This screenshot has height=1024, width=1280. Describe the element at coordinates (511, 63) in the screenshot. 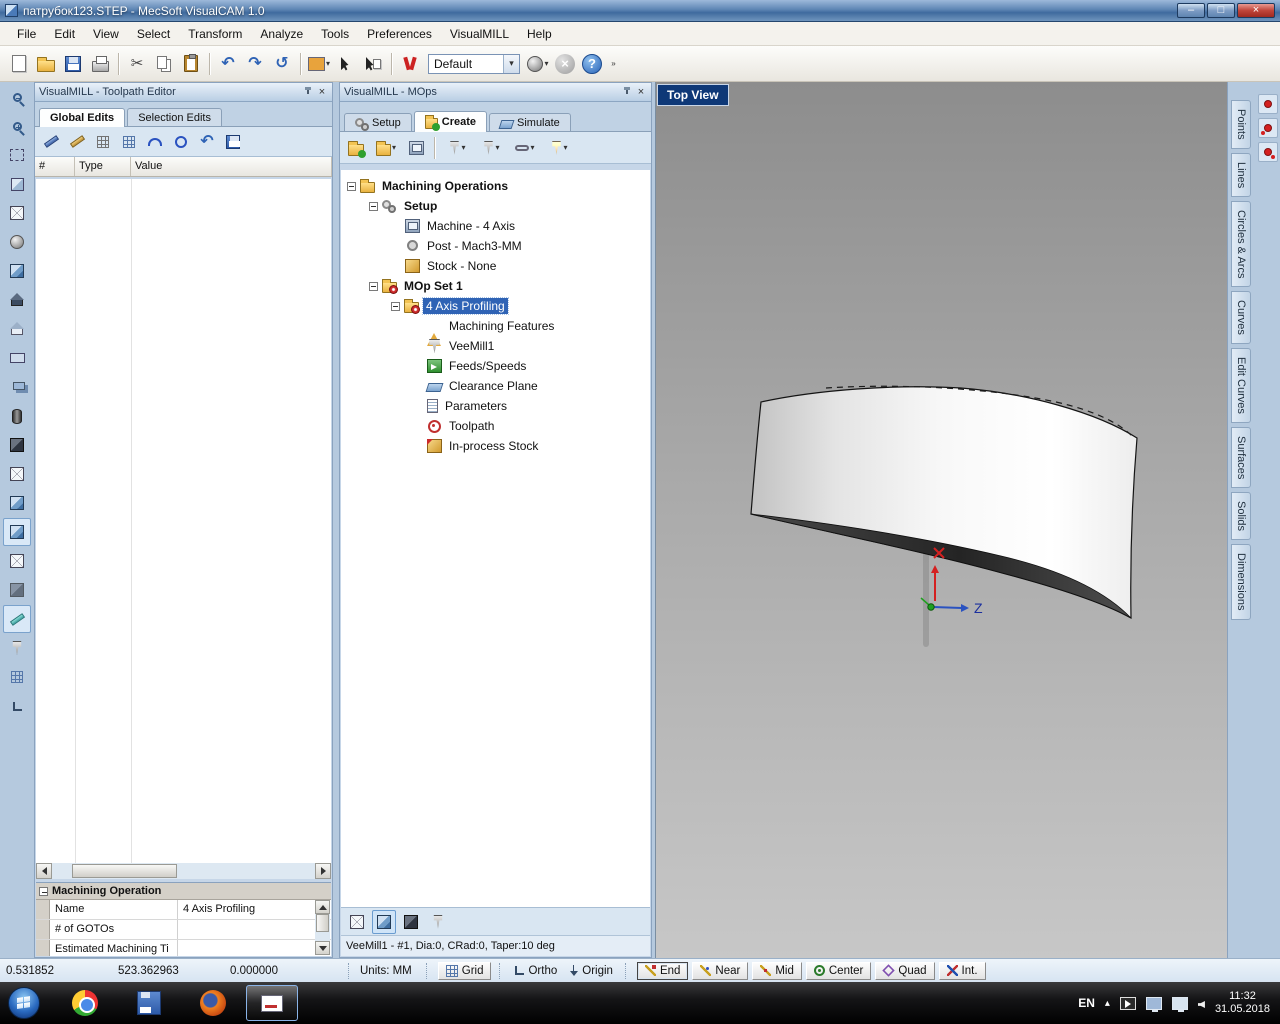

I see `combo-dropdown-icon: ▾` at that location.